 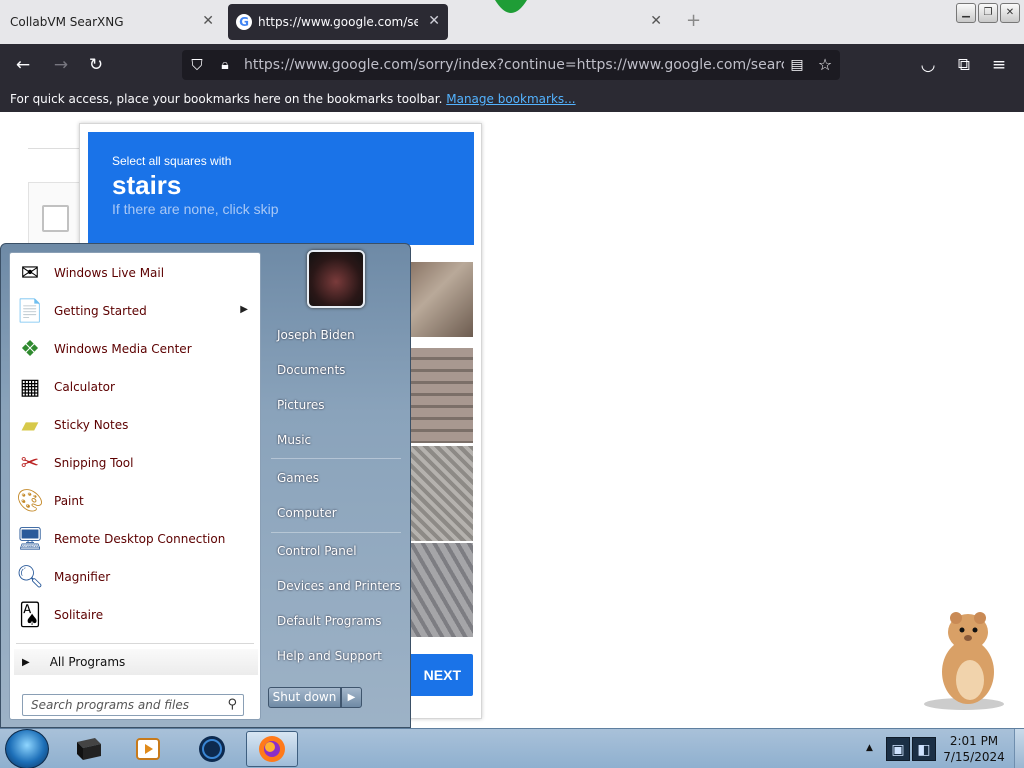 I want to click on tab-label: CollabVM SearXNG, so click(x=67, y=22).